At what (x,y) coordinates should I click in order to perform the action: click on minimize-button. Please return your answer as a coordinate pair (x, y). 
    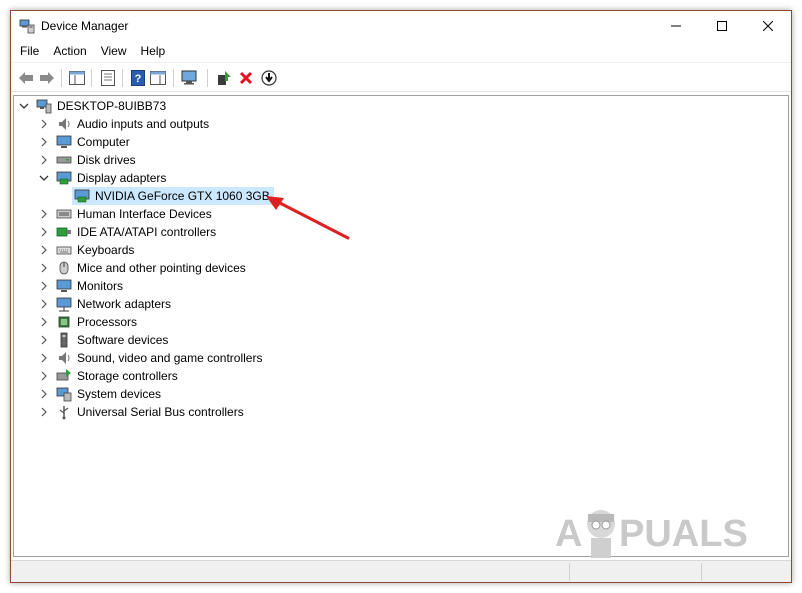
    Looking at the image, I should click on (676, 26).